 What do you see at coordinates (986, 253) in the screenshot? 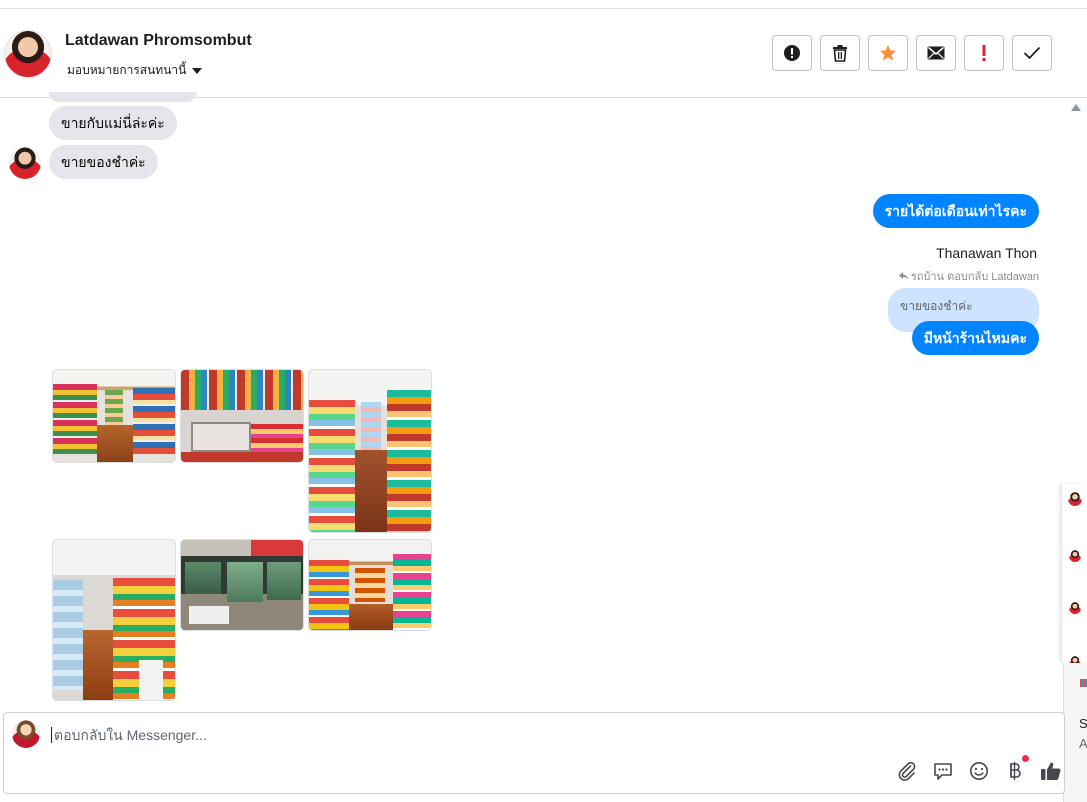
I see `sender-name: Thanawan Thon` at bounding box center [986, 253].